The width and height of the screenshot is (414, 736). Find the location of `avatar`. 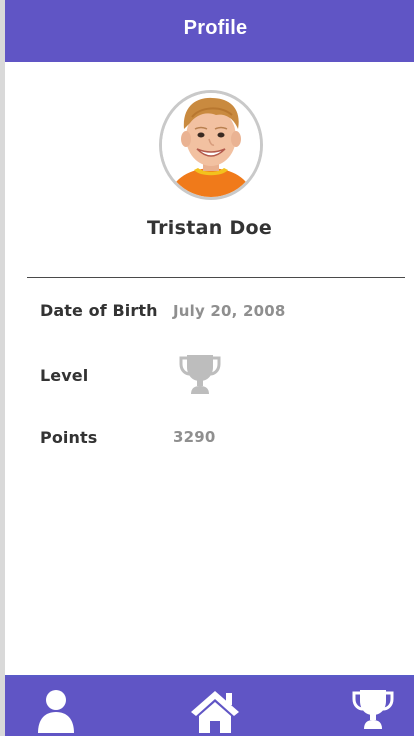

avatar is located at coordinates (211, 145).